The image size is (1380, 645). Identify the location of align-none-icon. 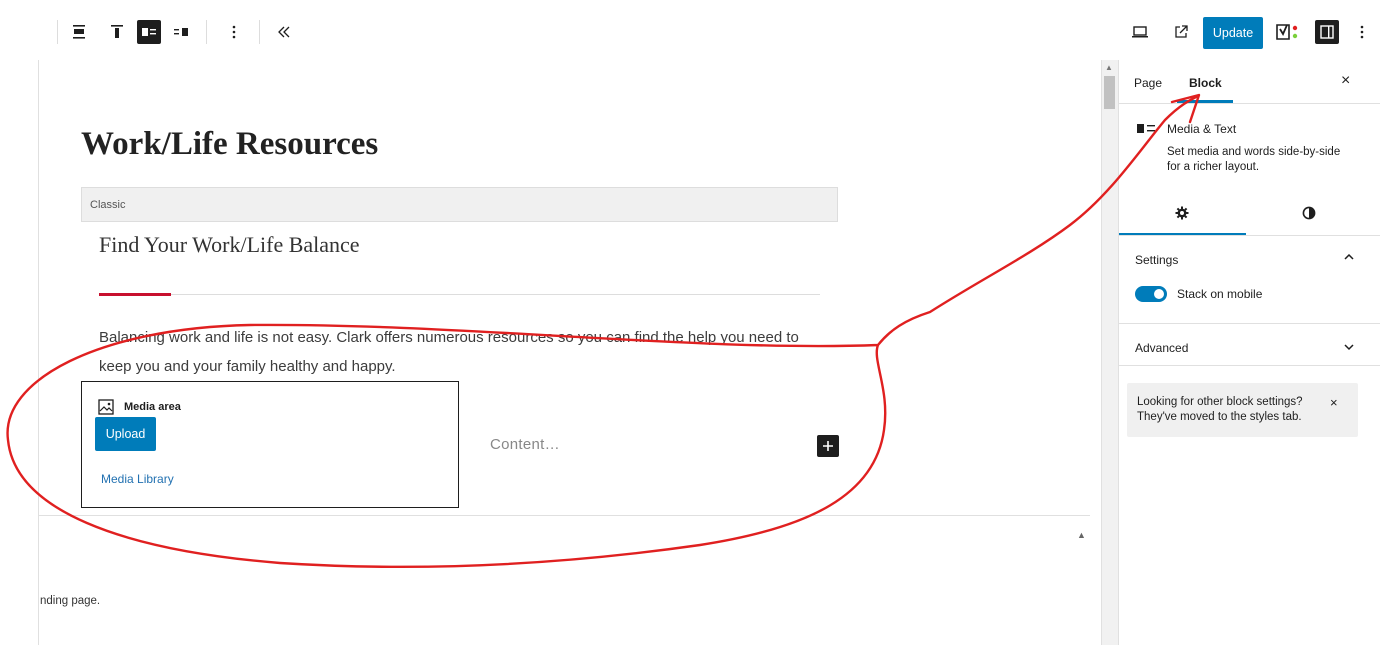
(79, 32).